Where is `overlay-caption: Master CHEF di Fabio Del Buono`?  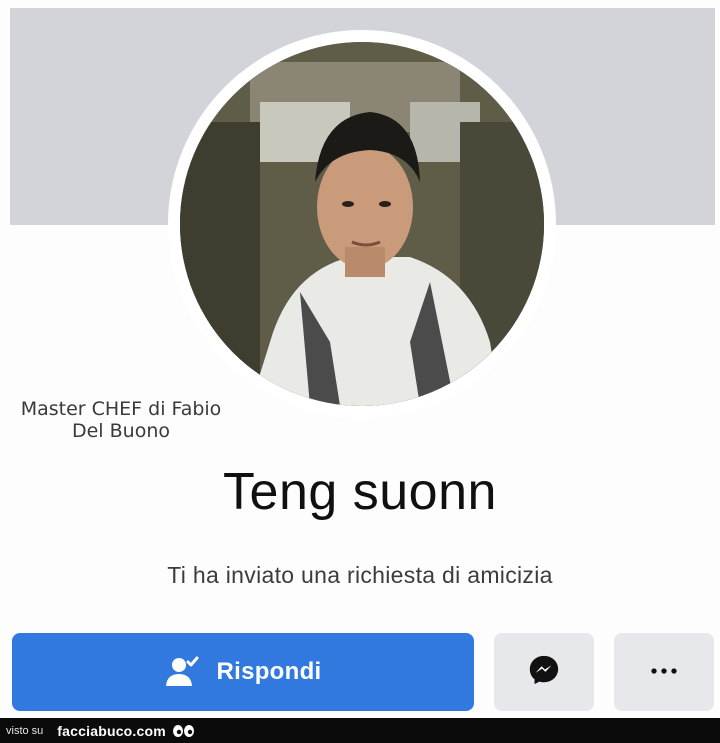 overlay-caption: Master CHEF di Fabio Del Buono is located at coordinates (123, 420).